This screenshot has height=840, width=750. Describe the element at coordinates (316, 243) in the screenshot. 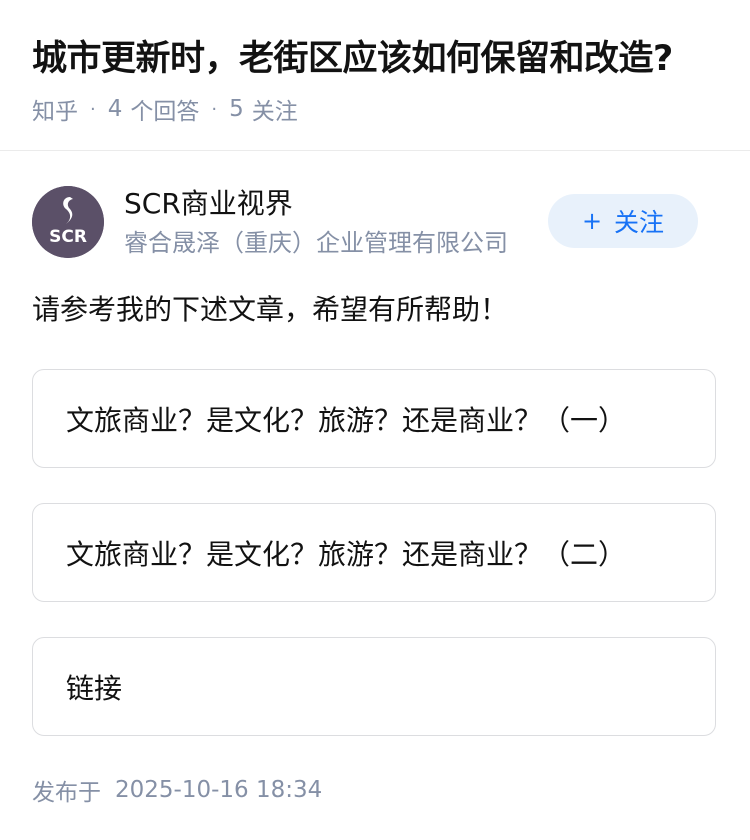

I see `author-headline: 睿合晟泽（重庆）企业管理有限公司` at that location.